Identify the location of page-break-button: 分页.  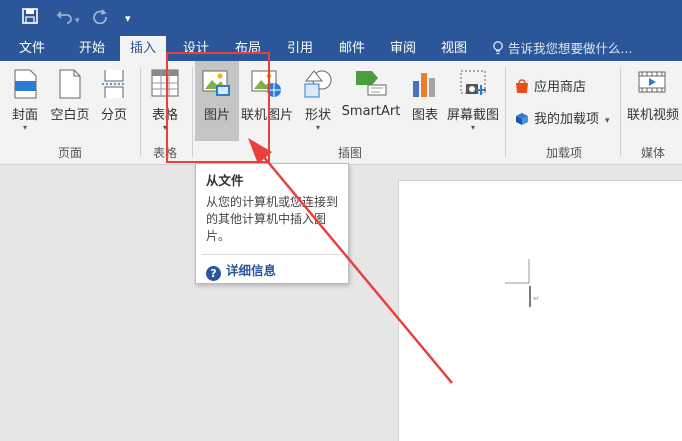
(114, 101).